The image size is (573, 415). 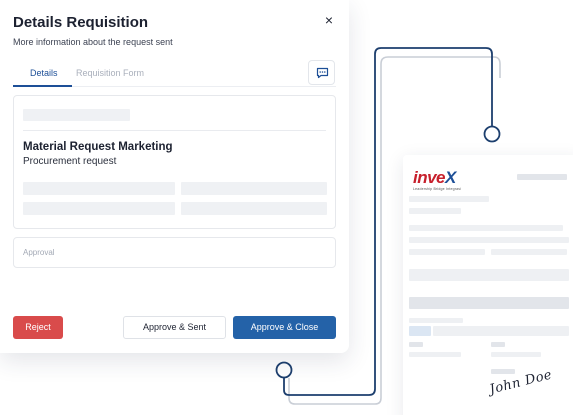 I want to click on reject-button: Reject, so click(x=38, y=327).